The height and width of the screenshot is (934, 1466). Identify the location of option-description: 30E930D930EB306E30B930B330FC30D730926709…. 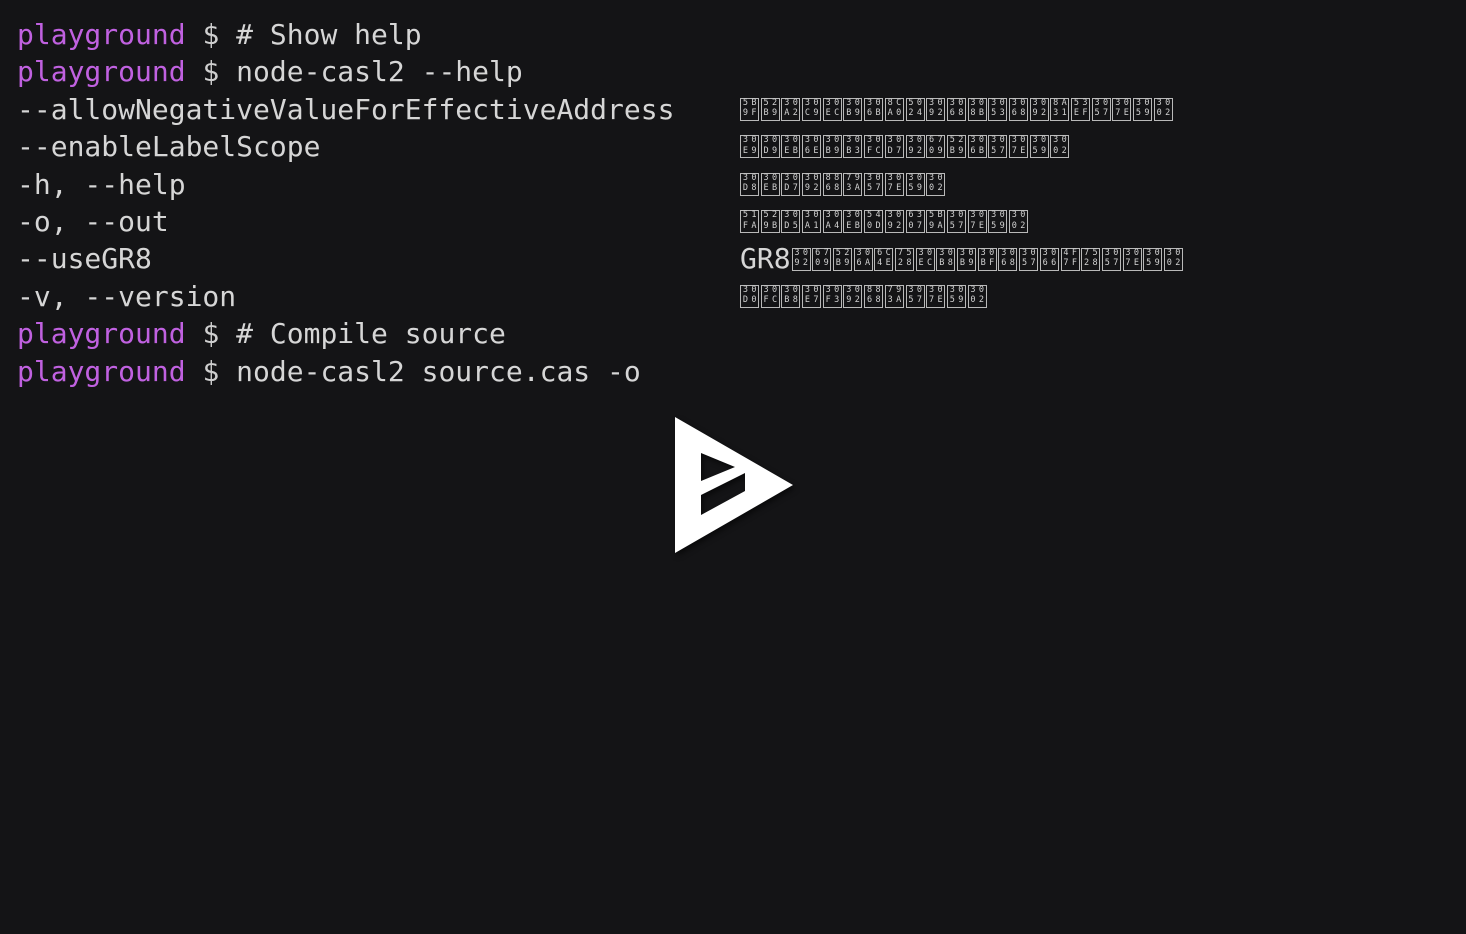
(905, 146).